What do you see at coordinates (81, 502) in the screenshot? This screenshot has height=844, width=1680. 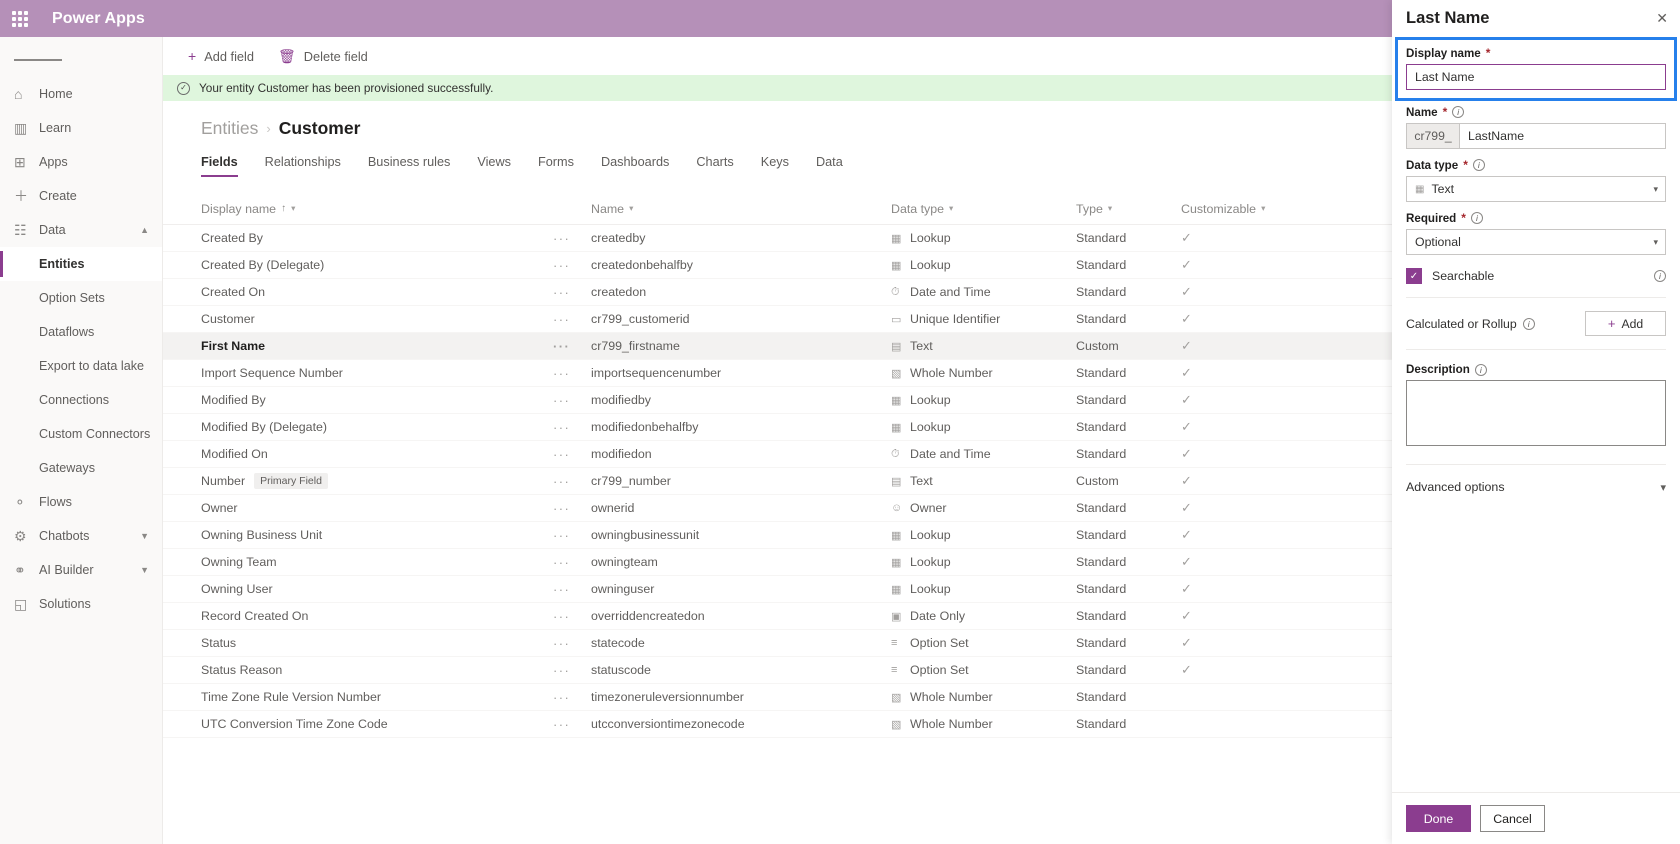 I see `sidebar-item-flows: ⚬ Flows` at bounding box center [81, 502].